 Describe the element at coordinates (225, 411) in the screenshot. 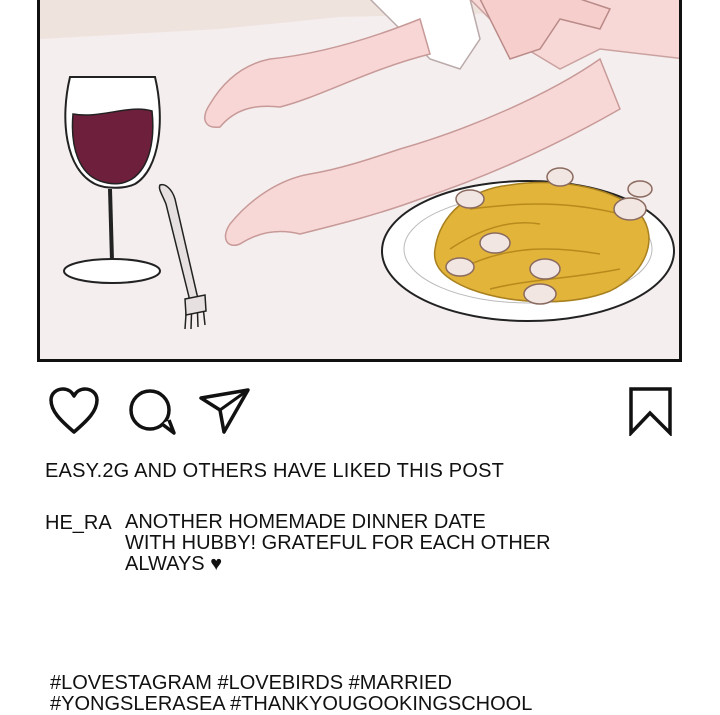

I see `share-icon` at that location.